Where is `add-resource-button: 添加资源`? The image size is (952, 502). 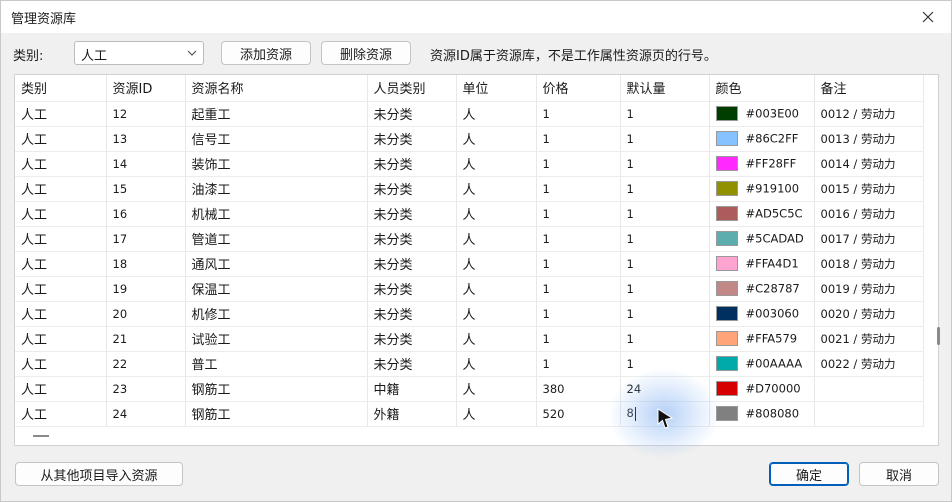
add-resource-button: 添加资源 is located at coordinates (266, 53).